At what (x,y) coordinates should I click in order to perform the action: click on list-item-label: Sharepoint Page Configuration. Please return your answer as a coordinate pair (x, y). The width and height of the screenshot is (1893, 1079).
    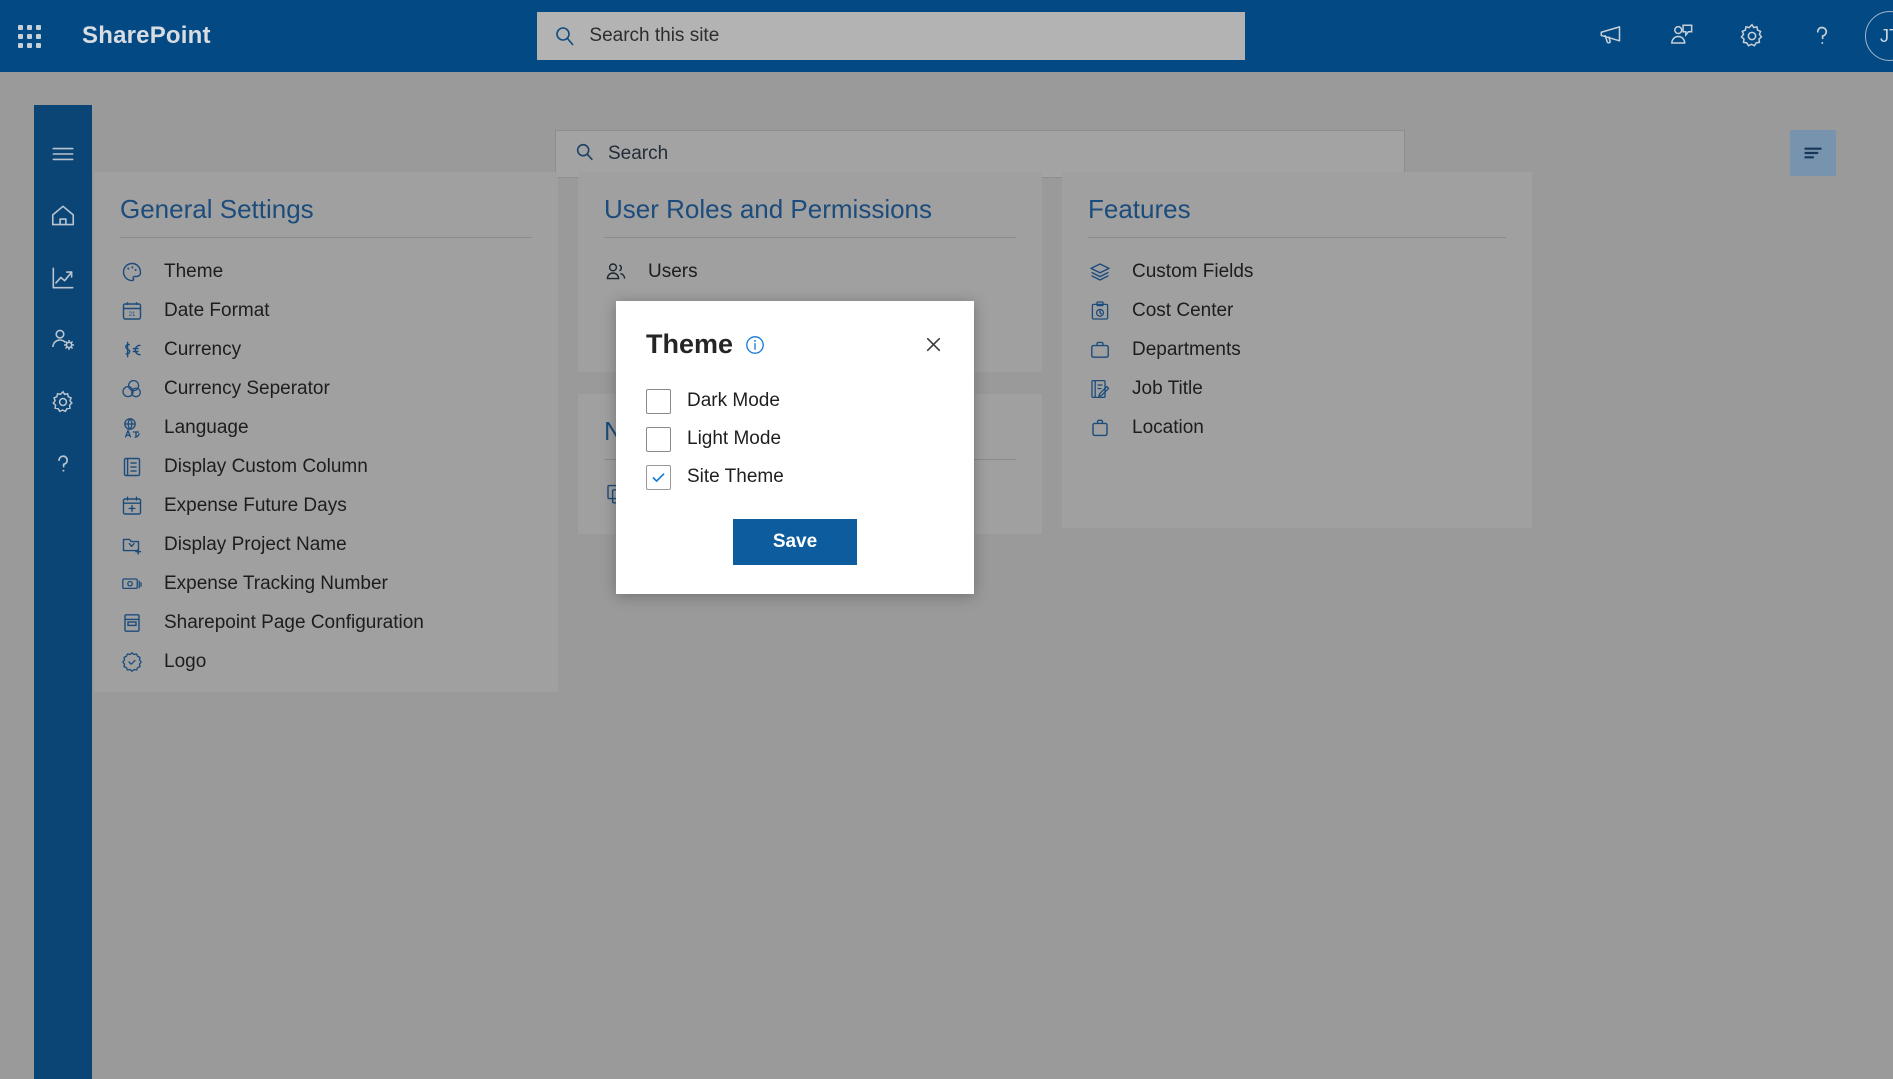
    Looking at the image, I should click on (294, 622).